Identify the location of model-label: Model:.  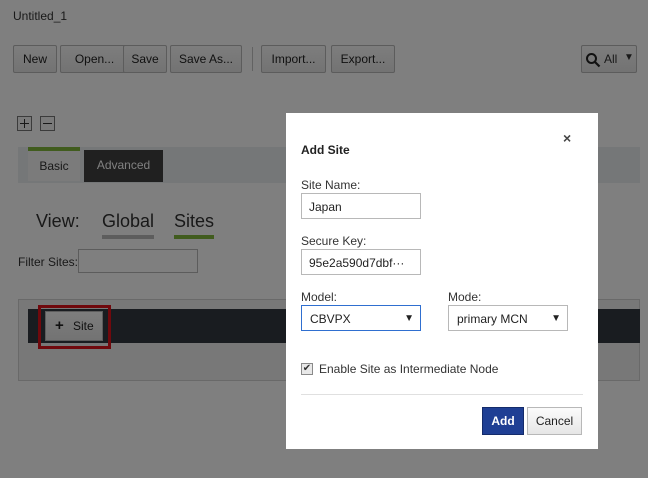
(319, 297).